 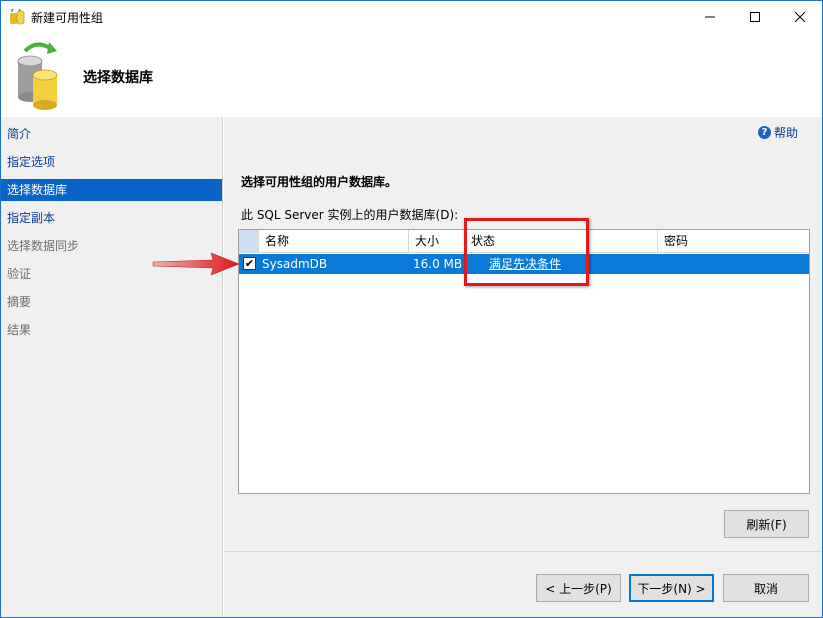 I want to click on close-button, so click(x=799, y=17).